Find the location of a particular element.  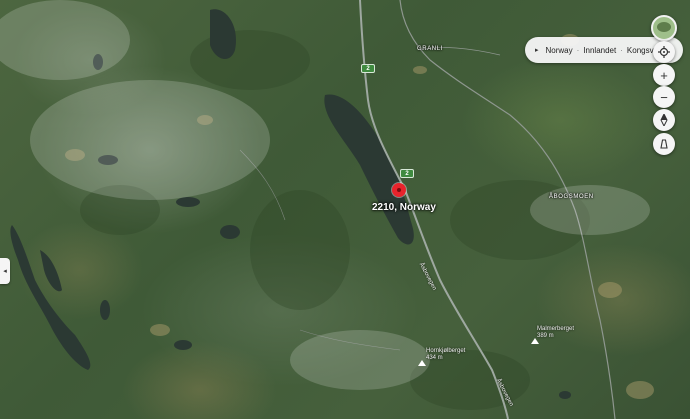

caret-right-icon: ▸ is located at coordinates (537, 50).